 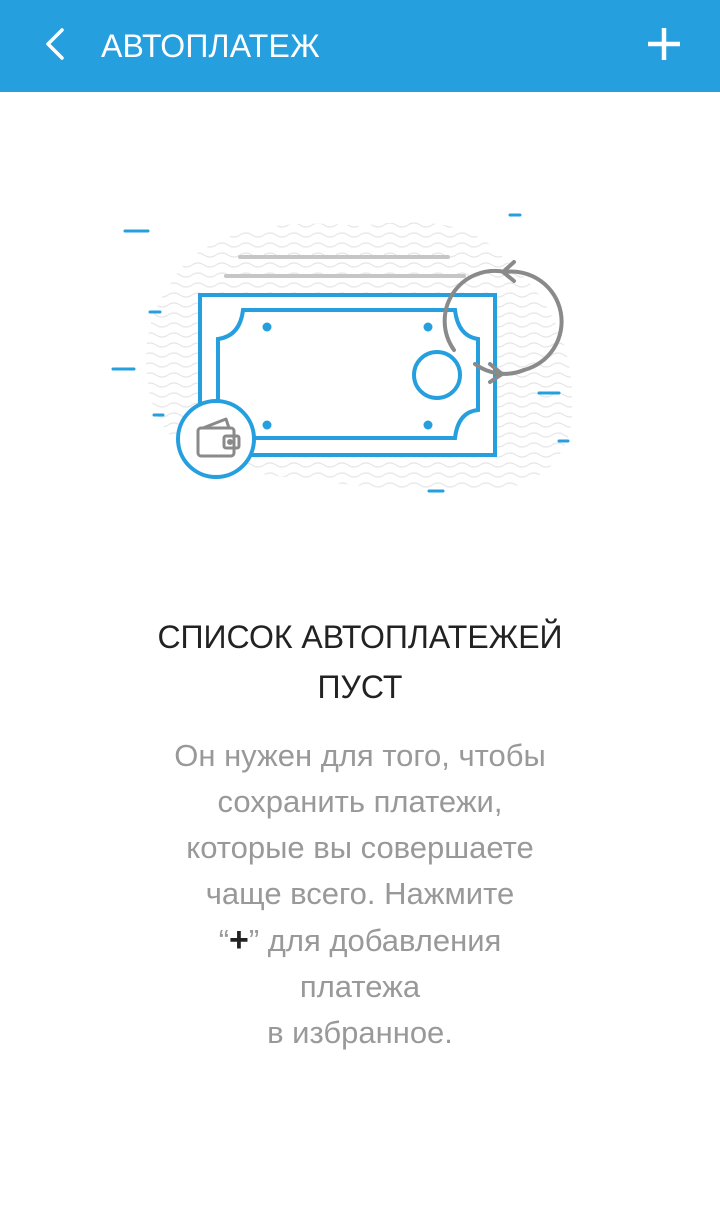 I want to click on description-line: платежа, so click(x=360, y=986).